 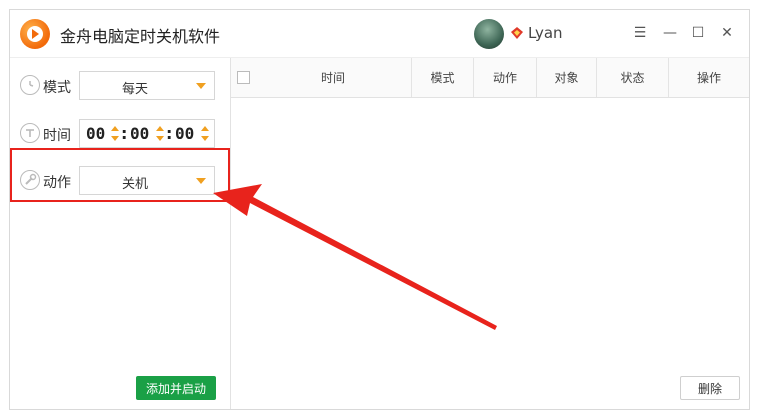 I want to click on annotation-arrow, so click(x=355, y=257).